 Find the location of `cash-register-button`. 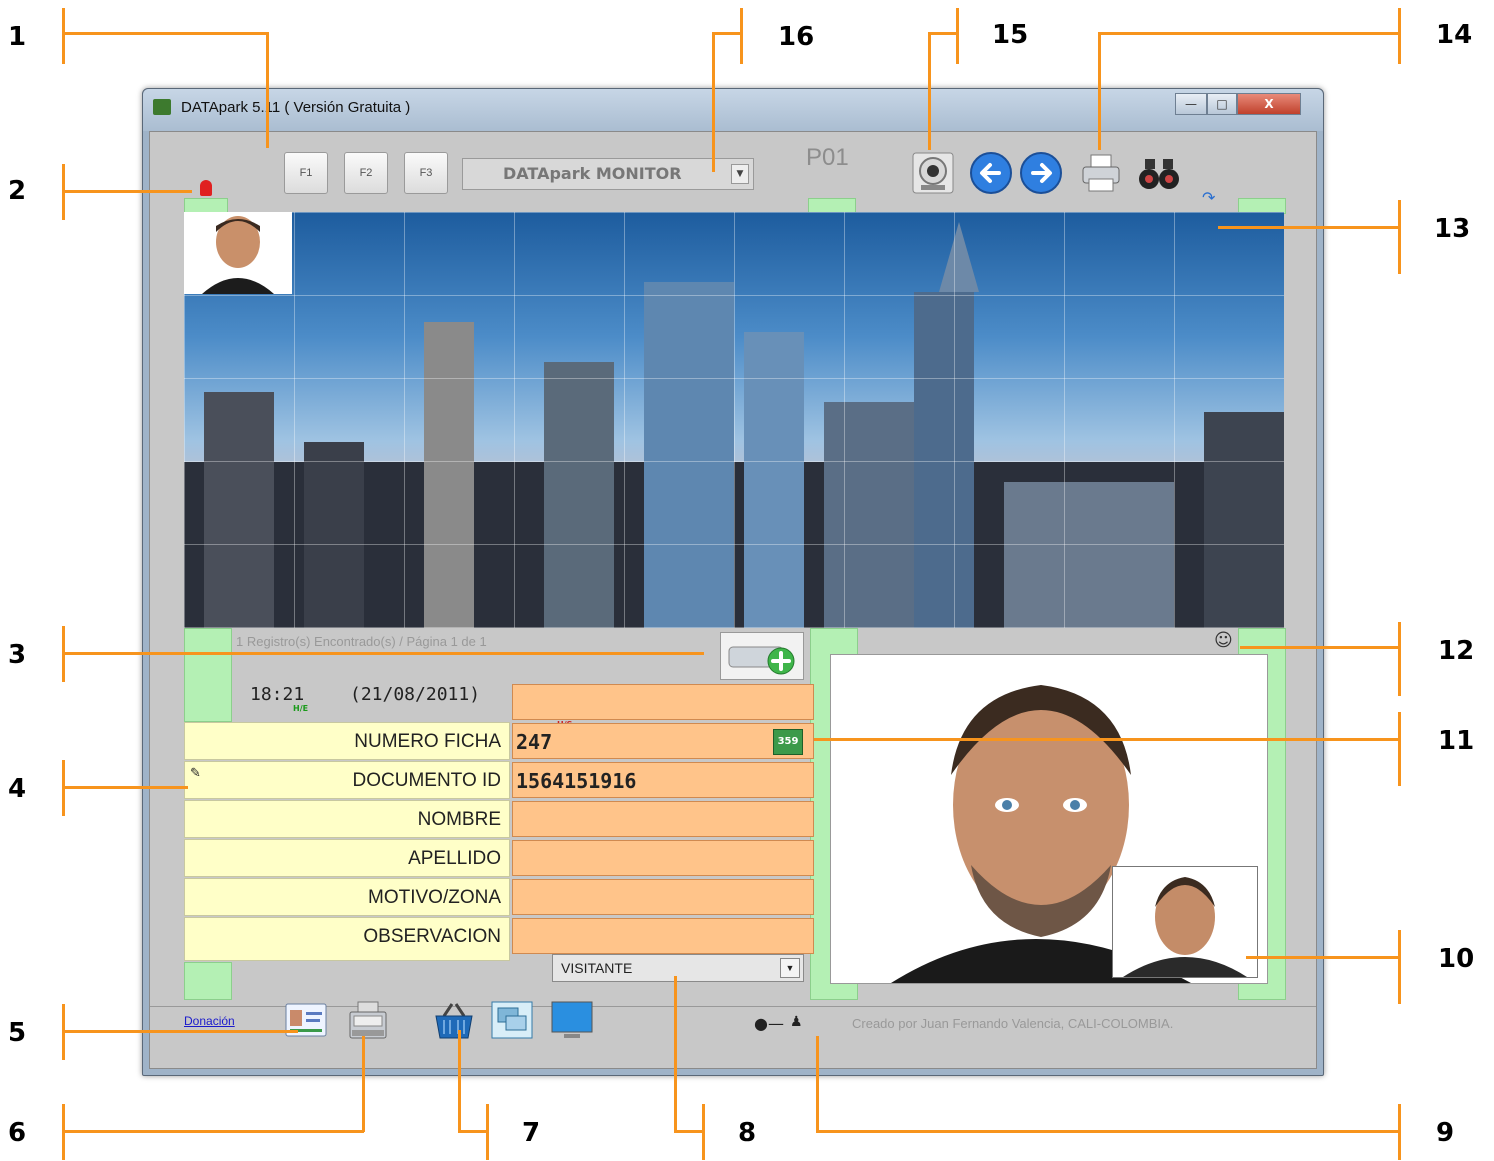

cash-register-button is located at coordinates (368, 1020).